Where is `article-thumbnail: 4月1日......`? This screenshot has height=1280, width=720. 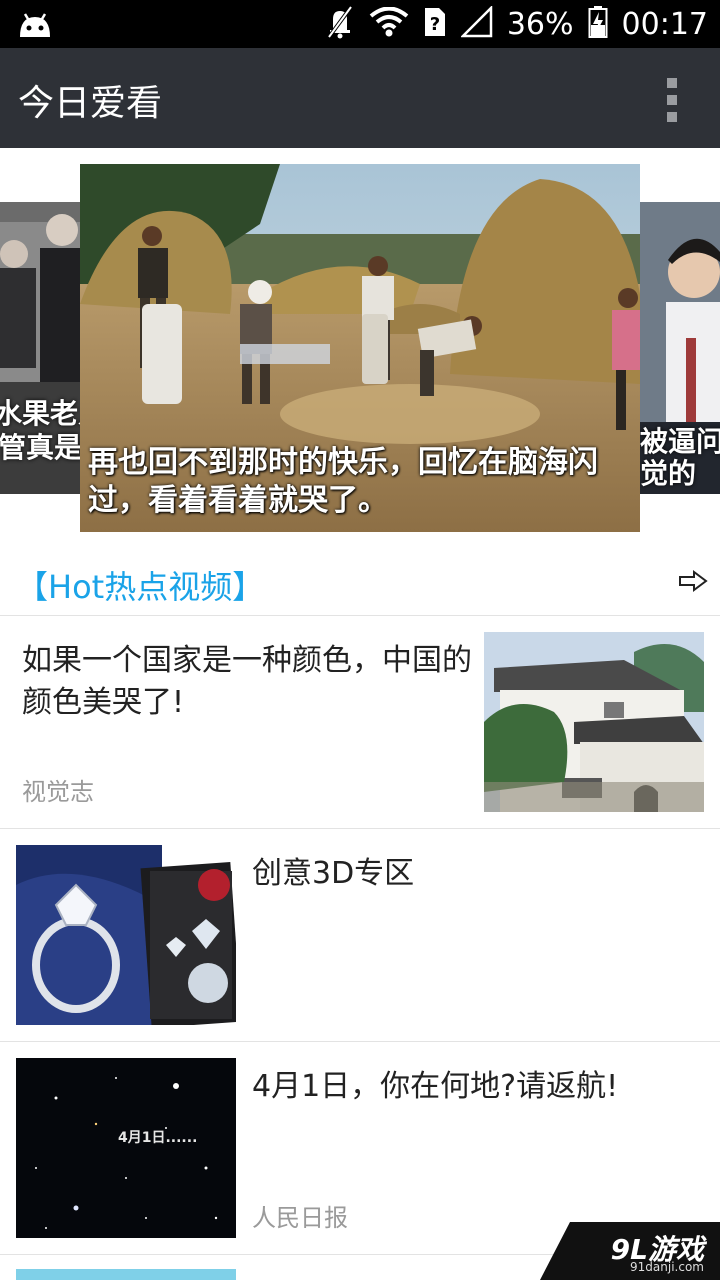
article-thumbnail: 4月1日...... is located at coordinates (126, 1148).